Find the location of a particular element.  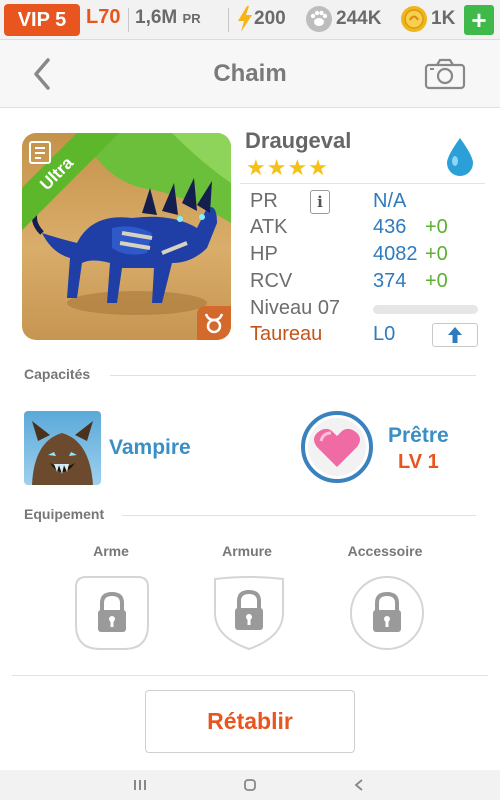

leader-skill-name: Prêtre is located at coordinates (418, 436).